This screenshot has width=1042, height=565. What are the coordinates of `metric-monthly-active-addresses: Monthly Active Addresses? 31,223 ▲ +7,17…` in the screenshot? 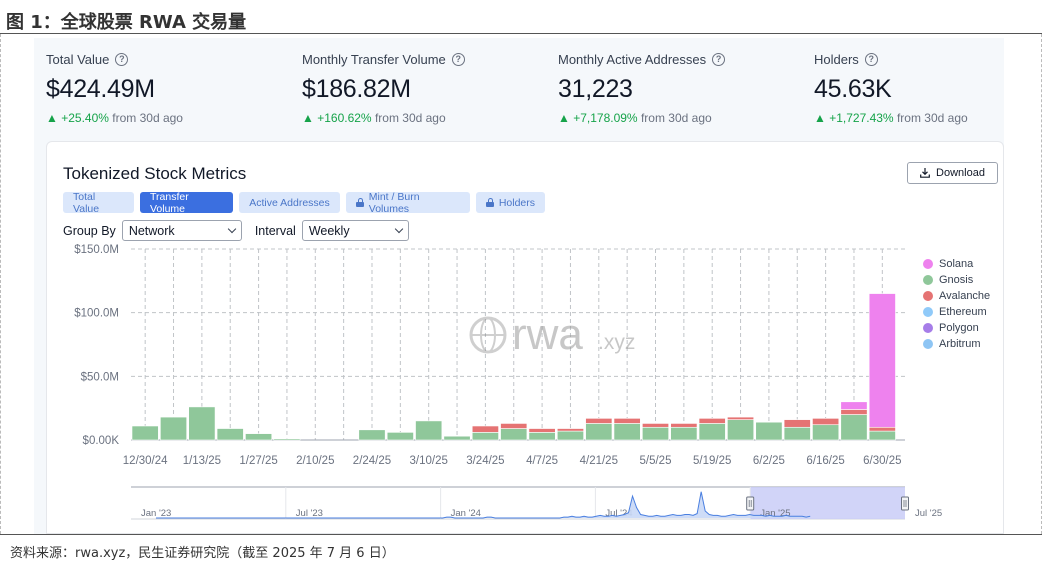 It's located at (642, 88).